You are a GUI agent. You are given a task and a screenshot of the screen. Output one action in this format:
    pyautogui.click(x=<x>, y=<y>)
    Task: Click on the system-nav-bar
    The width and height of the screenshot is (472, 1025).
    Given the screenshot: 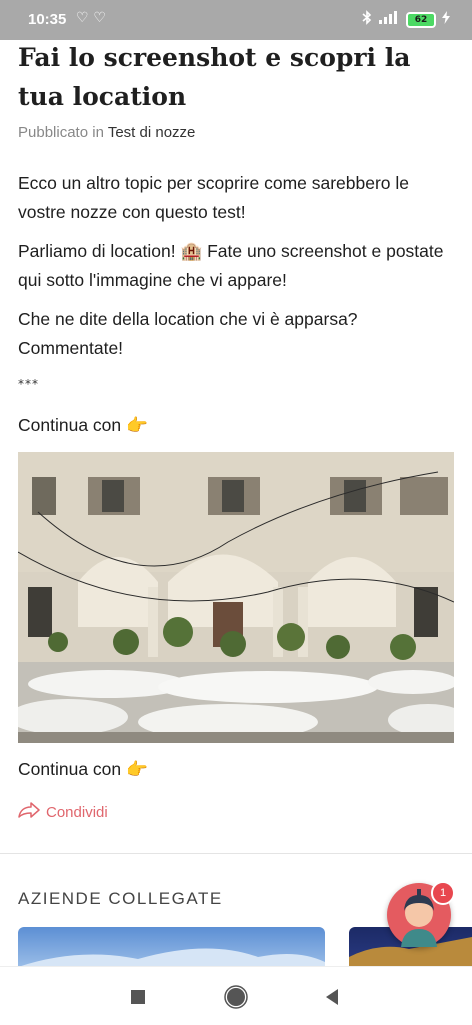 What is the action you would take?
    pyautogui.click(x=236, y=995)
    